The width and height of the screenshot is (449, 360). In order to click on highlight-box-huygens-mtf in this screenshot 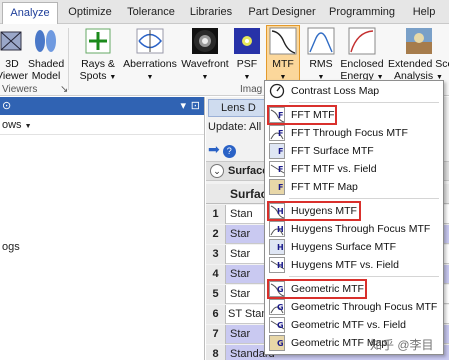, I will do `click(314, 211)`.